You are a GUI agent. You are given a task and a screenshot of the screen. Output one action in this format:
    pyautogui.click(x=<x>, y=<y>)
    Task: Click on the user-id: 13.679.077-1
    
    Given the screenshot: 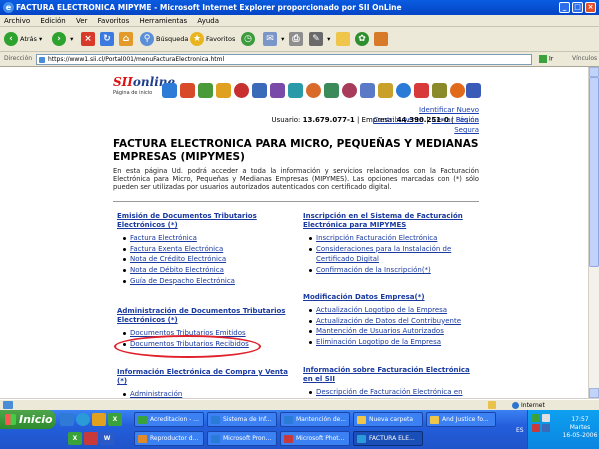 What is the action you would take?
    pyautogui.click(x=328, y=120)
    